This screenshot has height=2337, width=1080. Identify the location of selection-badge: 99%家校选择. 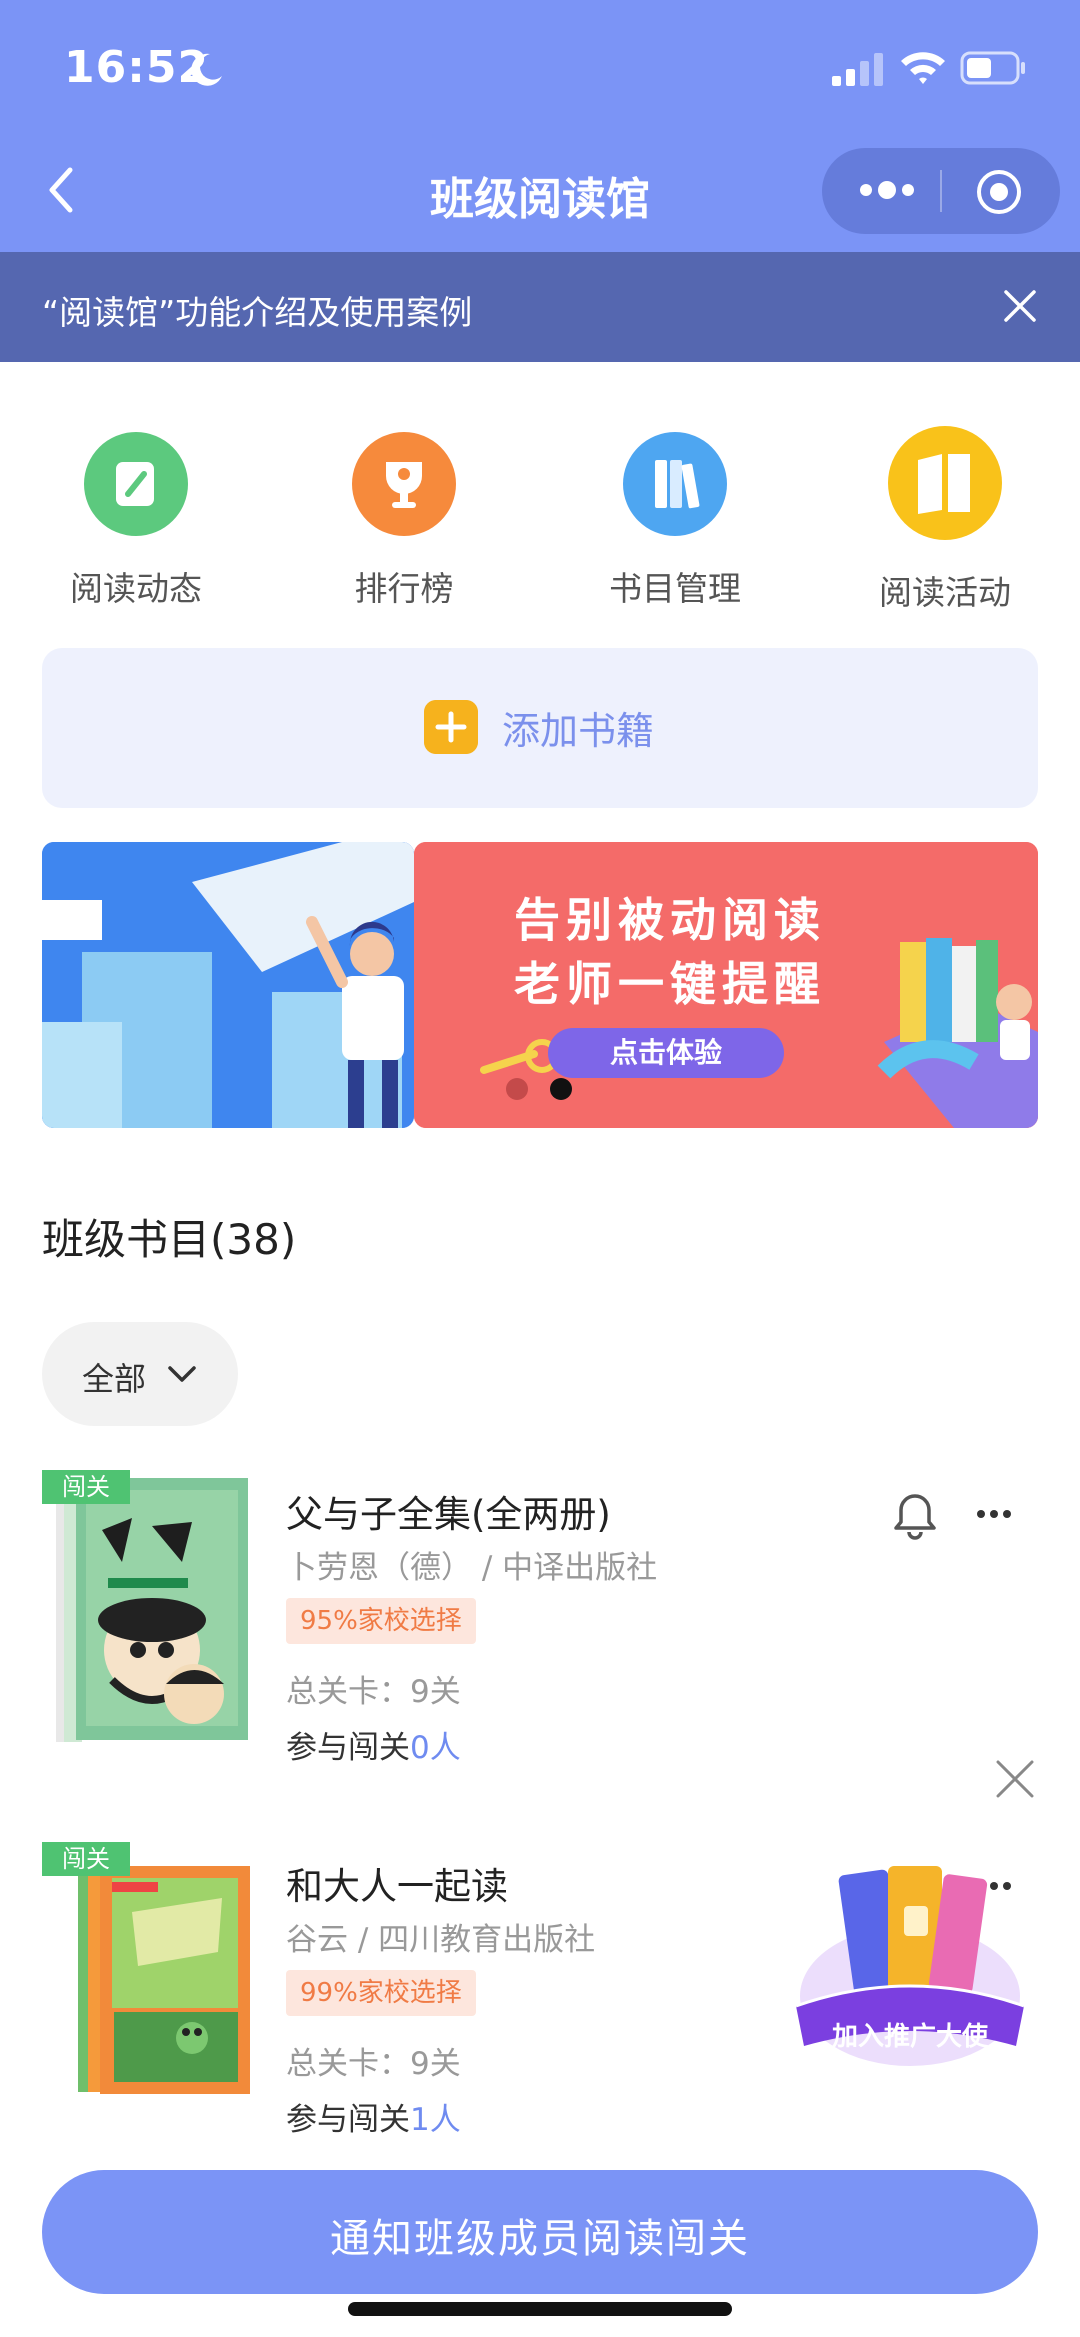
(381, 1993).